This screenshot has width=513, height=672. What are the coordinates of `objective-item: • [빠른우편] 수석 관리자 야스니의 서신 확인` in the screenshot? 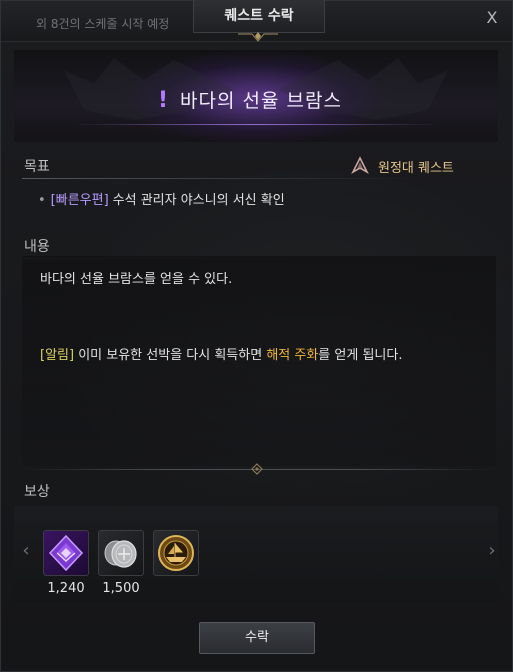 It's located at (161, 198).